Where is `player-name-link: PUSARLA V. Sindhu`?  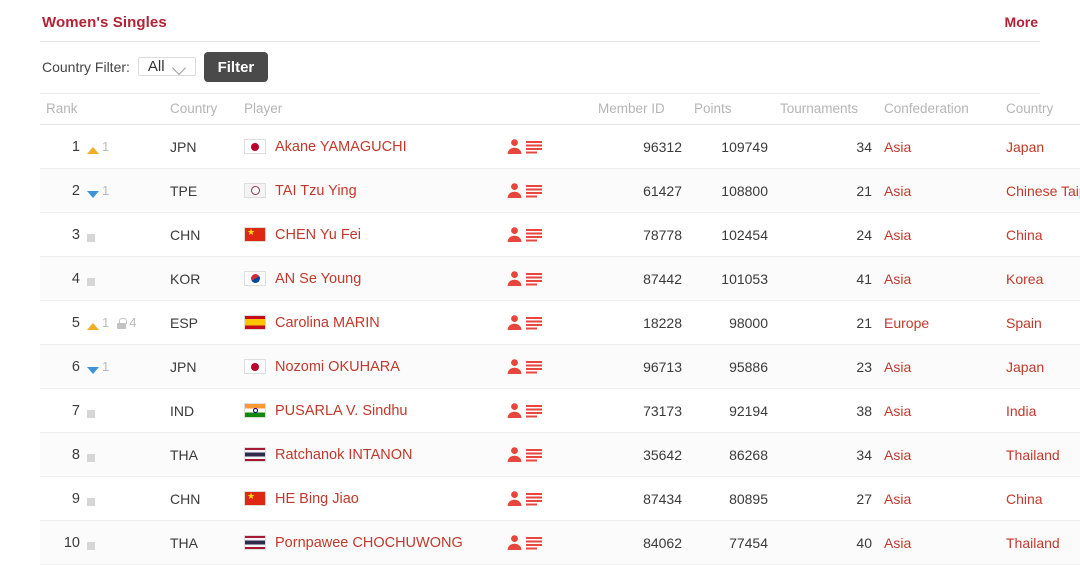 player-name-link: PUSARLA V. Sindhu is located at coordinates (341, 411).